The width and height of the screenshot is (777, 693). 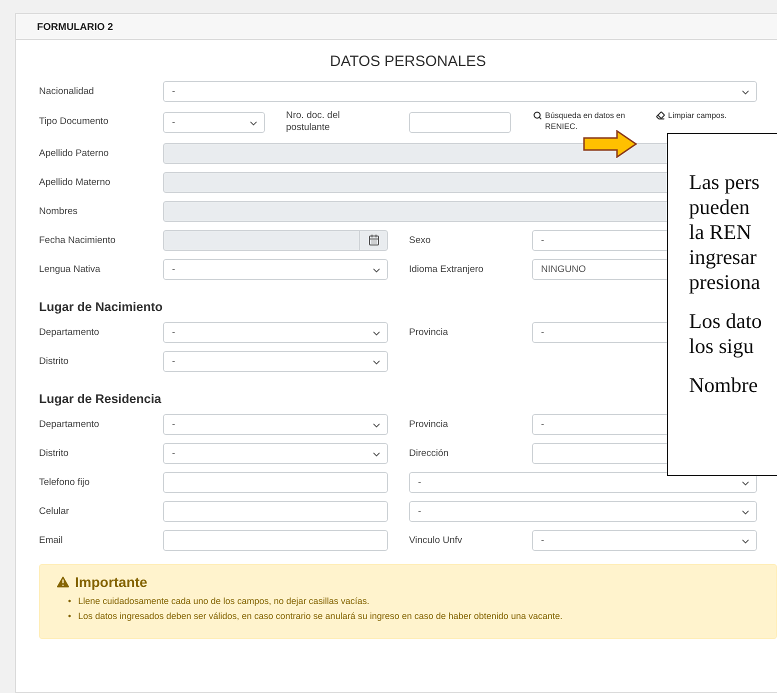 What do you see at coordinates (51, 540) in the screenshot?
I see `field-label: Email` at bounding box center [51, 540].